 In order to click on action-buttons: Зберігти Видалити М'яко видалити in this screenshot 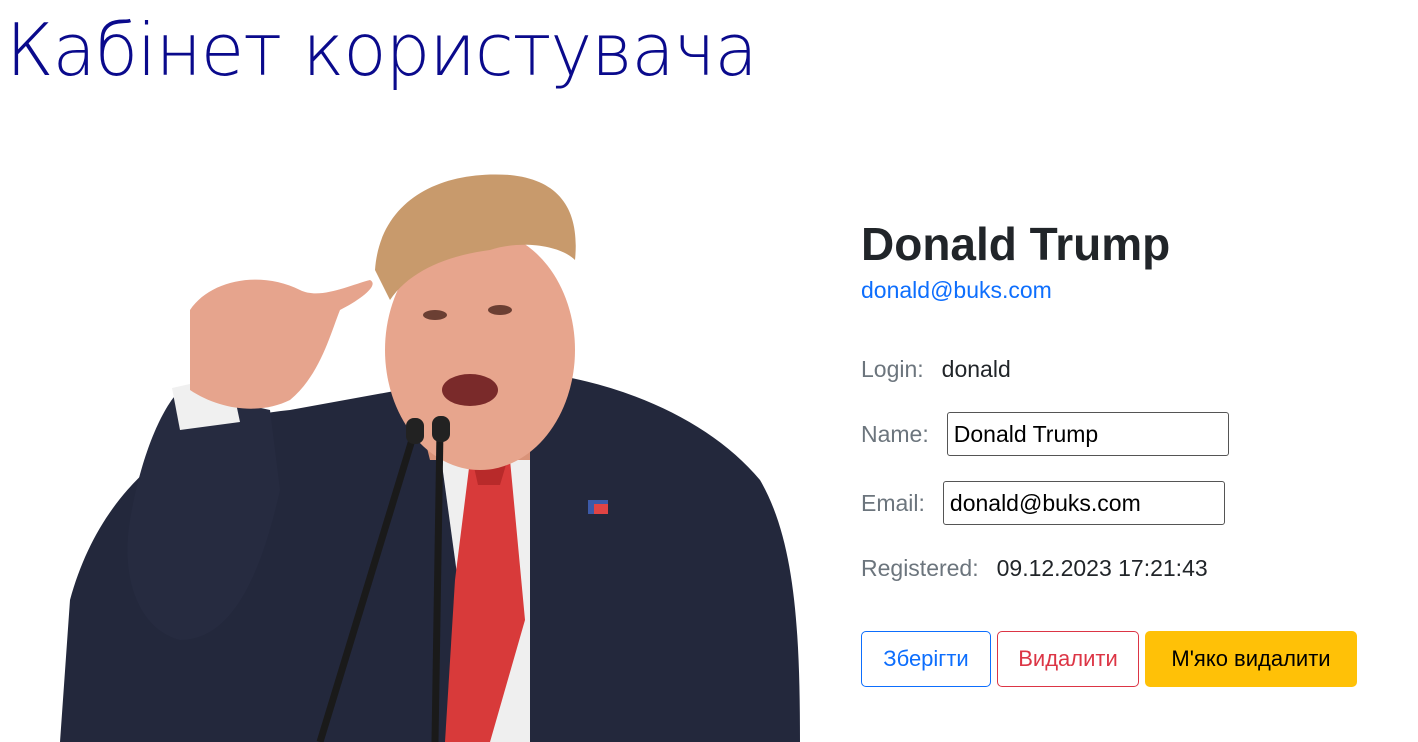, I will do `click(1109, 659)`.